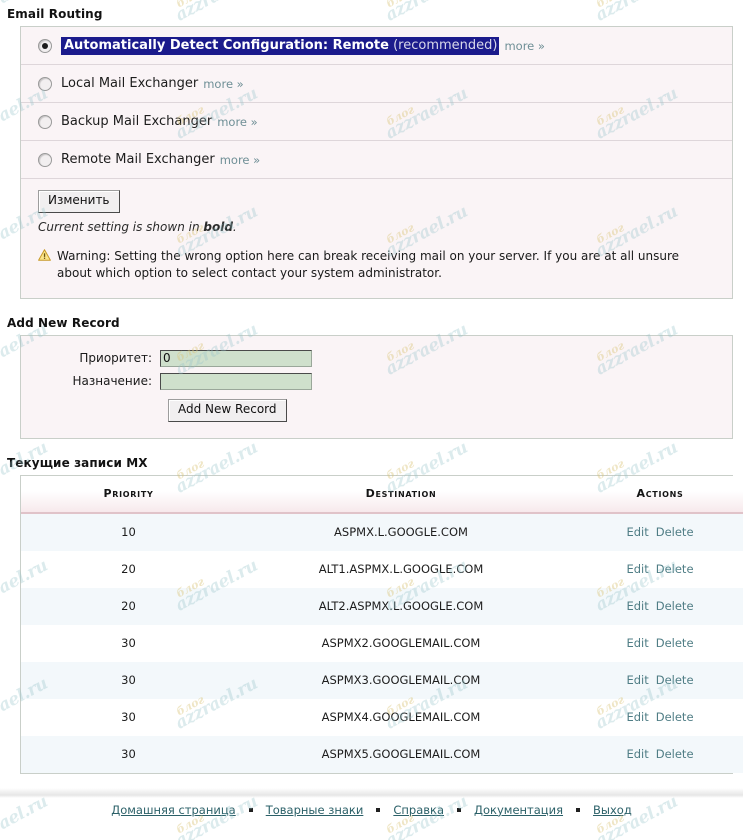 The width and height of the screenshot is (743, 840). Describe the element at coordinates (443, 45) in the screenshot. I see `routing-option-recommended-note: (recommended)` at that location.